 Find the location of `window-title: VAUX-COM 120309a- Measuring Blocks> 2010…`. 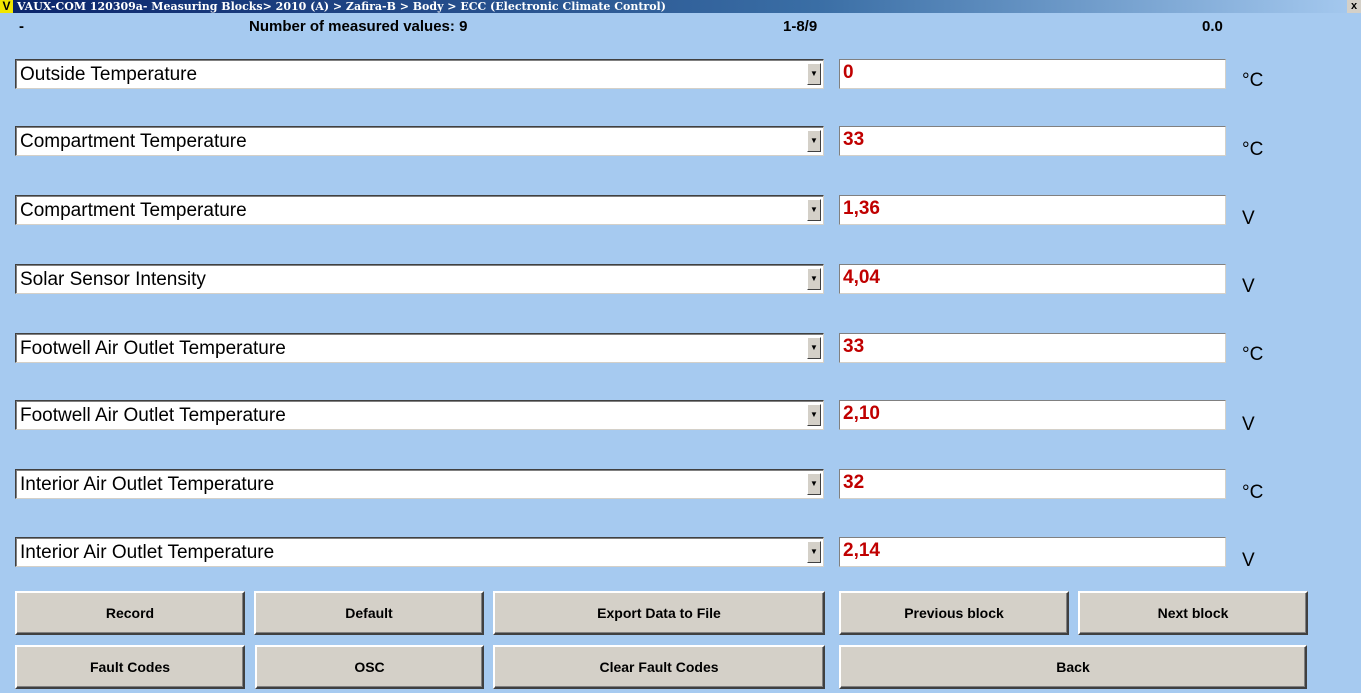

window-title: VAUX-COM 120309a- Measuring Blocks> 2010… is located at coordinates (341, 6).